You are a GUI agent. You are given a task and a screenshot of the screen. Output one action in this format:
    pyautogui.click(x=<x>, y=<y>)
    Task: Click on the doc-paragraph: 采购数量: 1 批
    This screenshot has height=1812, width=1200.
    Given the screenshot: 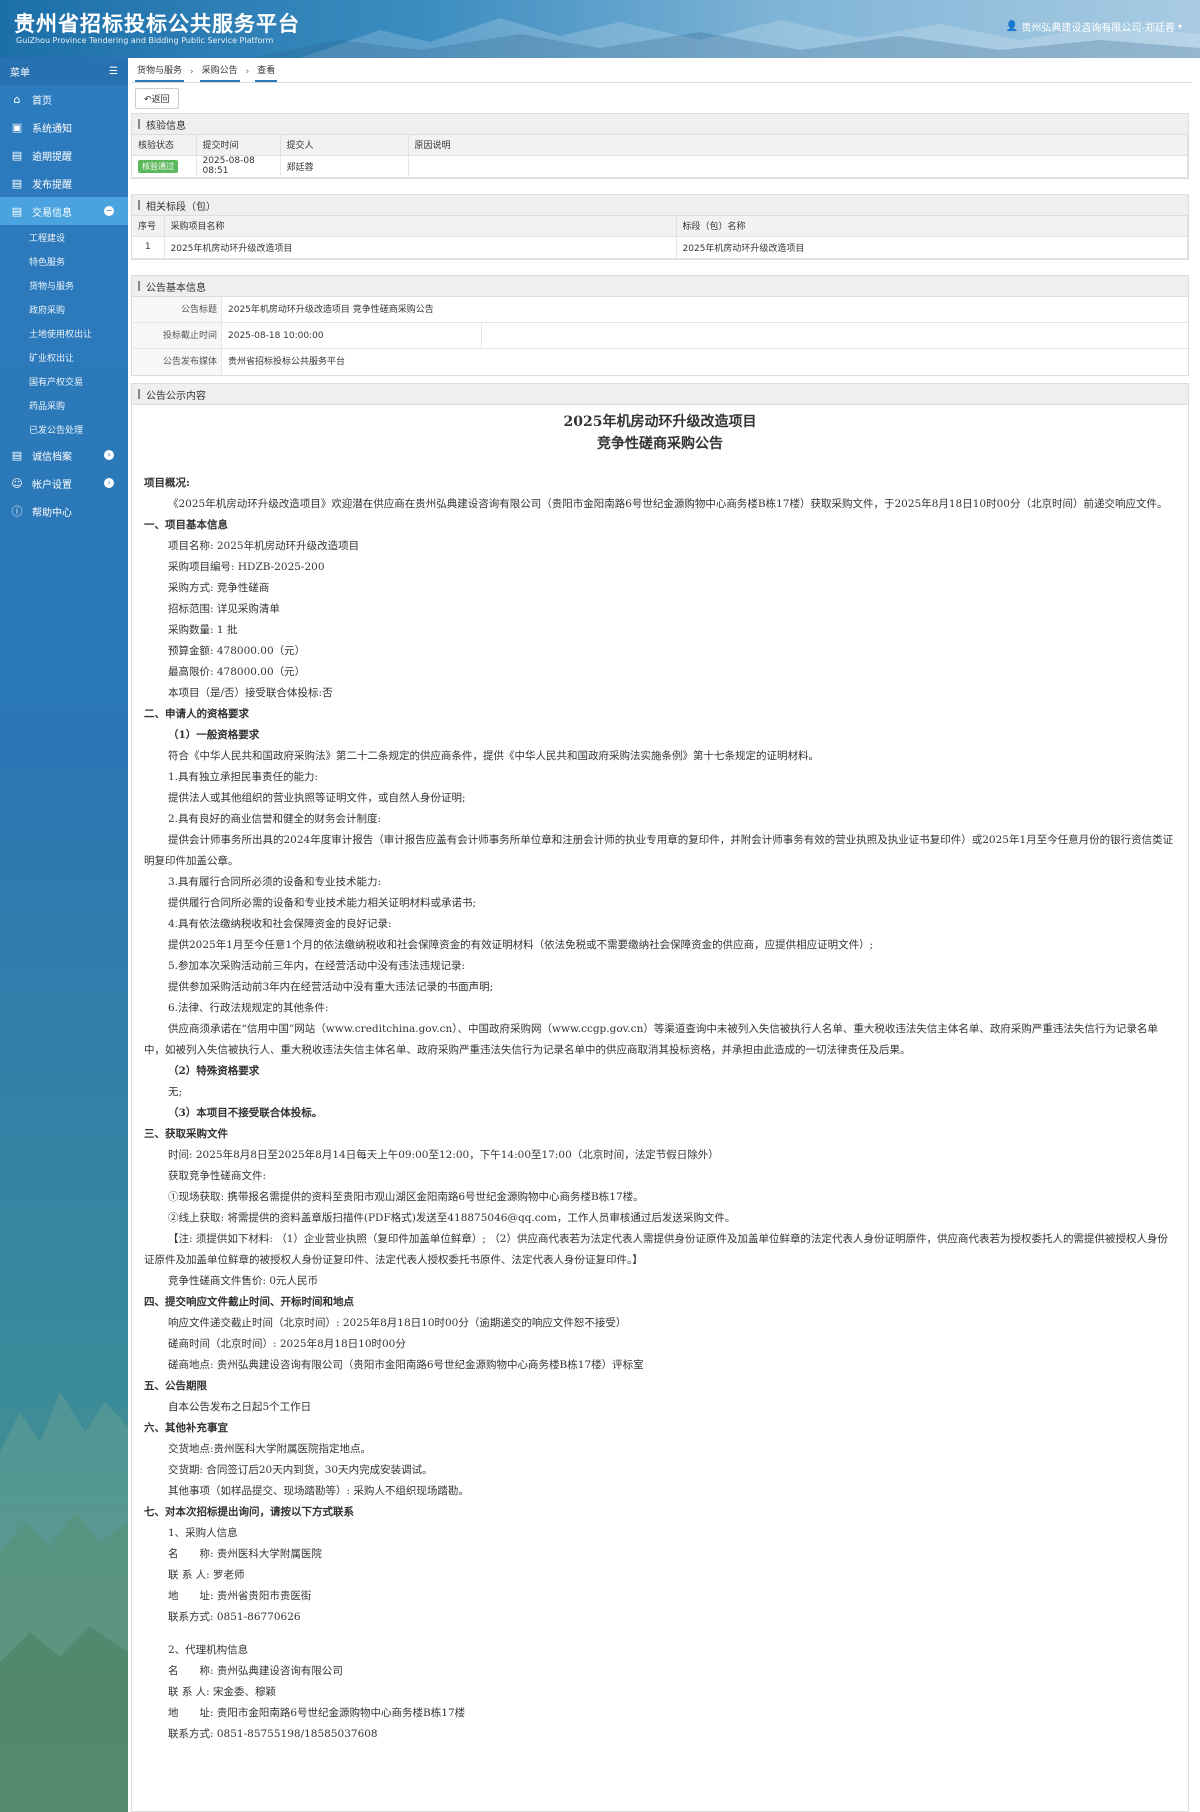 What is the action you would take?
    pyautogui.click(x=203, y=630)
    